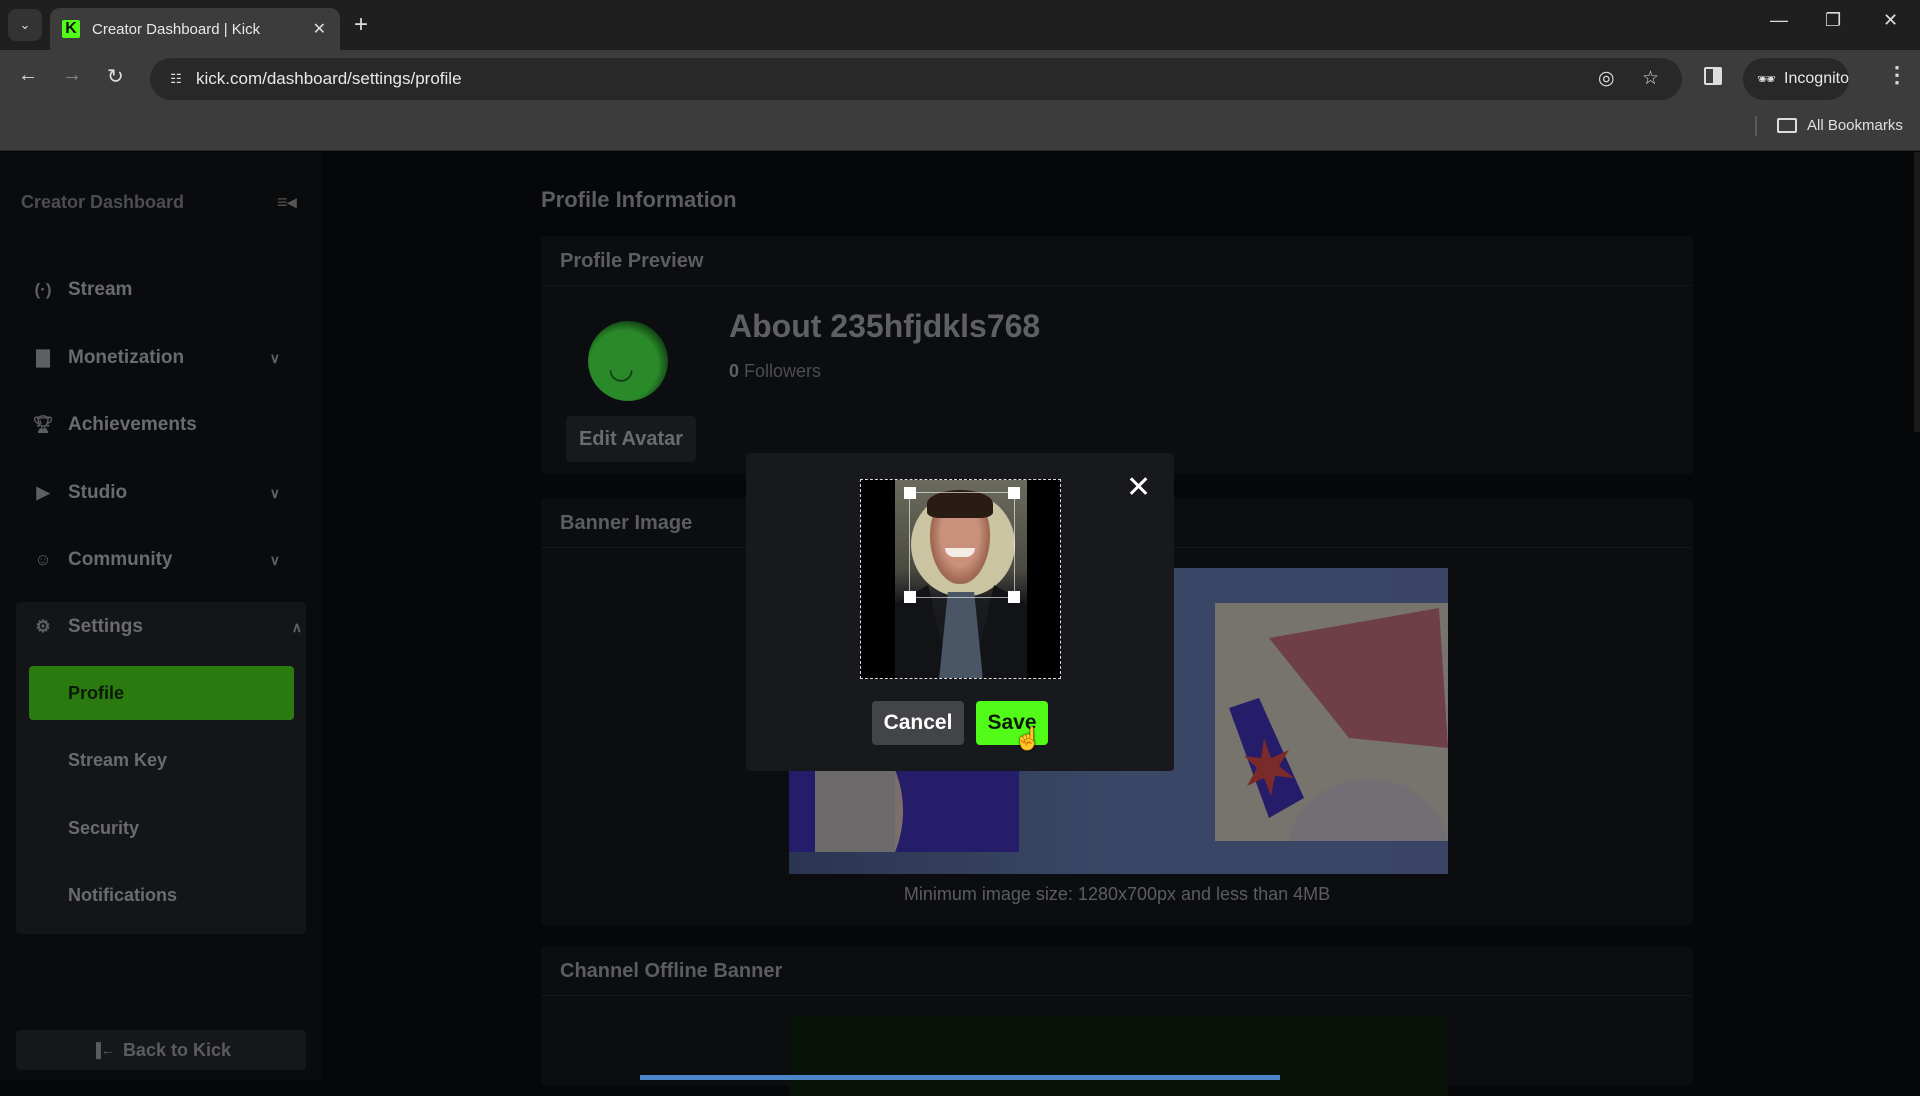 The image size is (1920, 1096). I want to click on offline-banner-preview, so click(1118, 1056).